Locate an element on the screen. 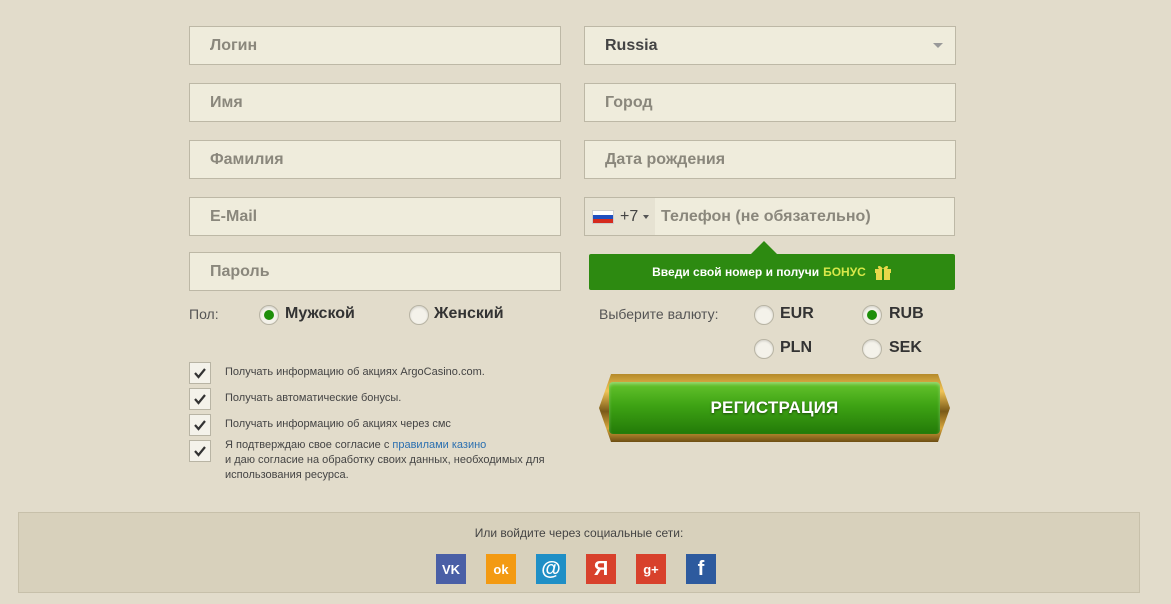 The image size is (1171, 604). country-value: Russia is located at coordinates (631, 45).